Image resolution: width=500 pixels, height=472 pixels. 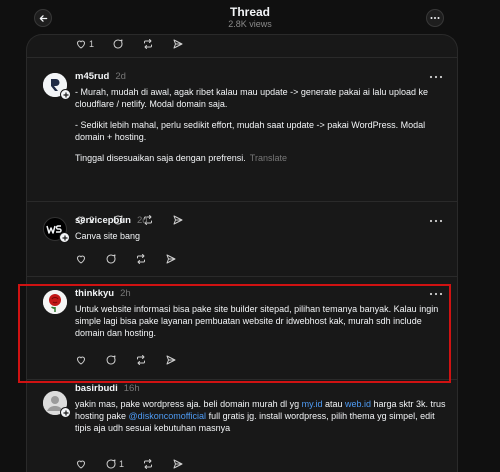 I want to click on previous-post-actions: 1, so click(x=138, y=44).